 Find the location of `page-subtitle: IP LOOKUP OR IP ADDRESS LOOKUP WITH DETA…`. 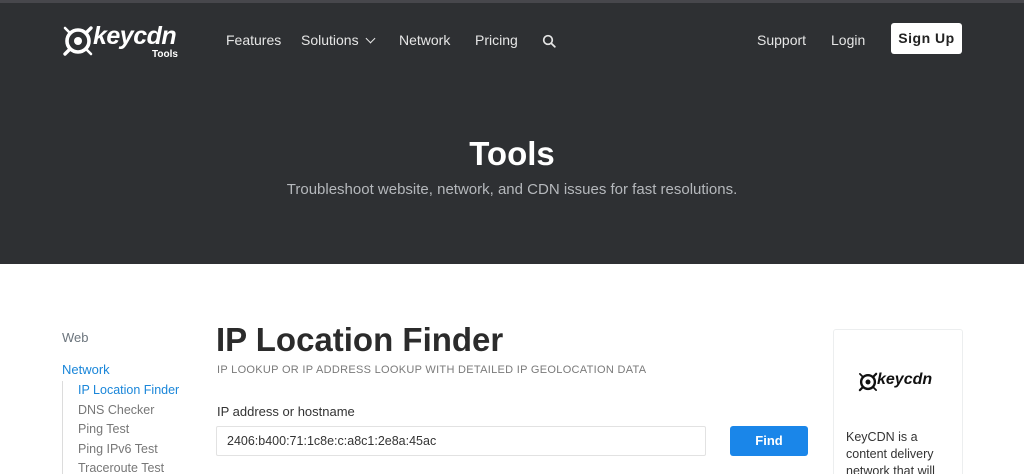

page-subtitle: IP LOOKUP OR IP ADDRESS LOOKUP WITH DETA… is located at coordinates (432, 370).